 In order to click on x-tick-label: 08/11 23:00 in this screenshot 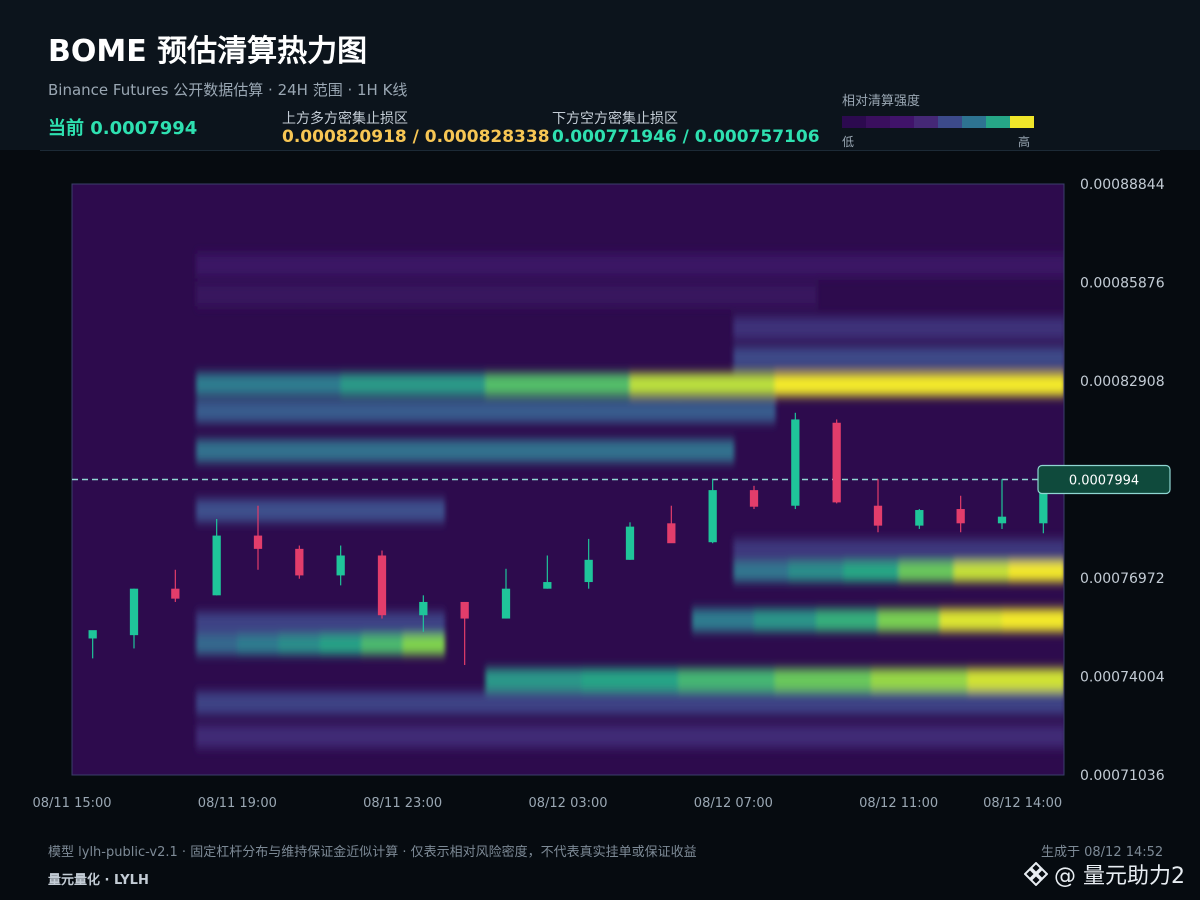, I will do `click(402, 803)`.